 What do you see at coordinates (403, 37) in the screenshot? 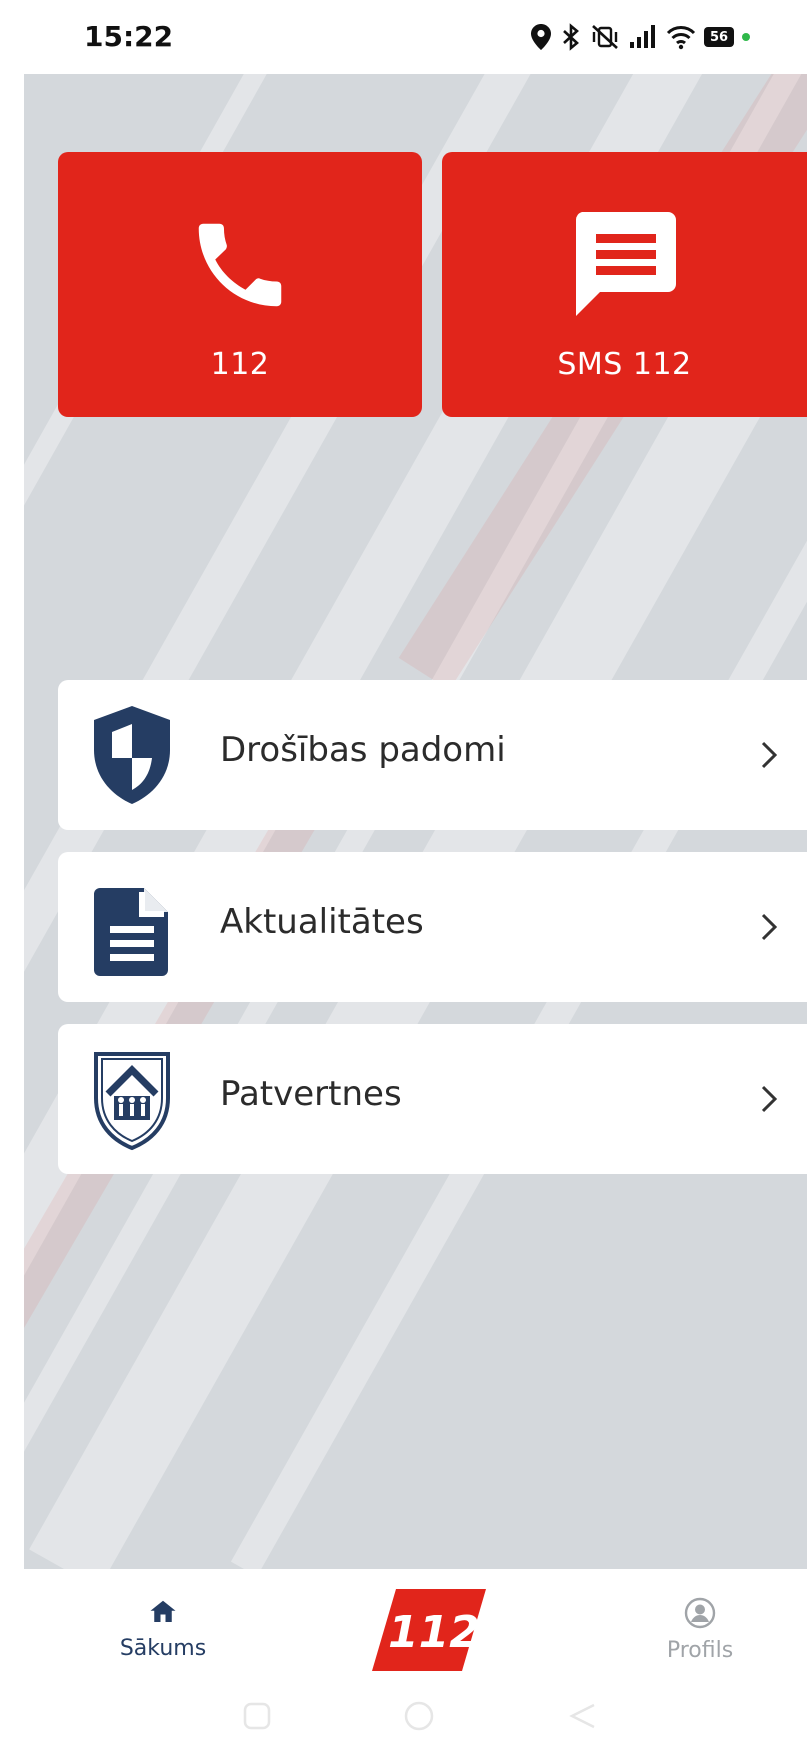
I see `status-bar: 15:22 56` at bounding box center [403, 37].